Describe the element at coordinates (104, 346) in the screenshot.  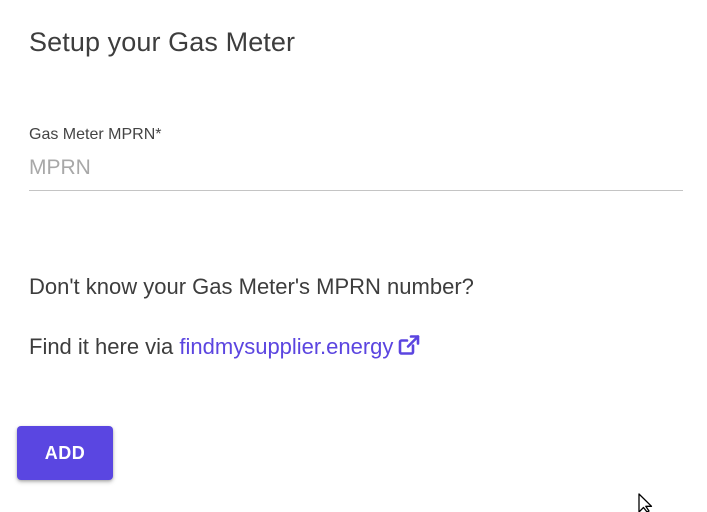
I see `find-prefix: Find it here via` at that location.